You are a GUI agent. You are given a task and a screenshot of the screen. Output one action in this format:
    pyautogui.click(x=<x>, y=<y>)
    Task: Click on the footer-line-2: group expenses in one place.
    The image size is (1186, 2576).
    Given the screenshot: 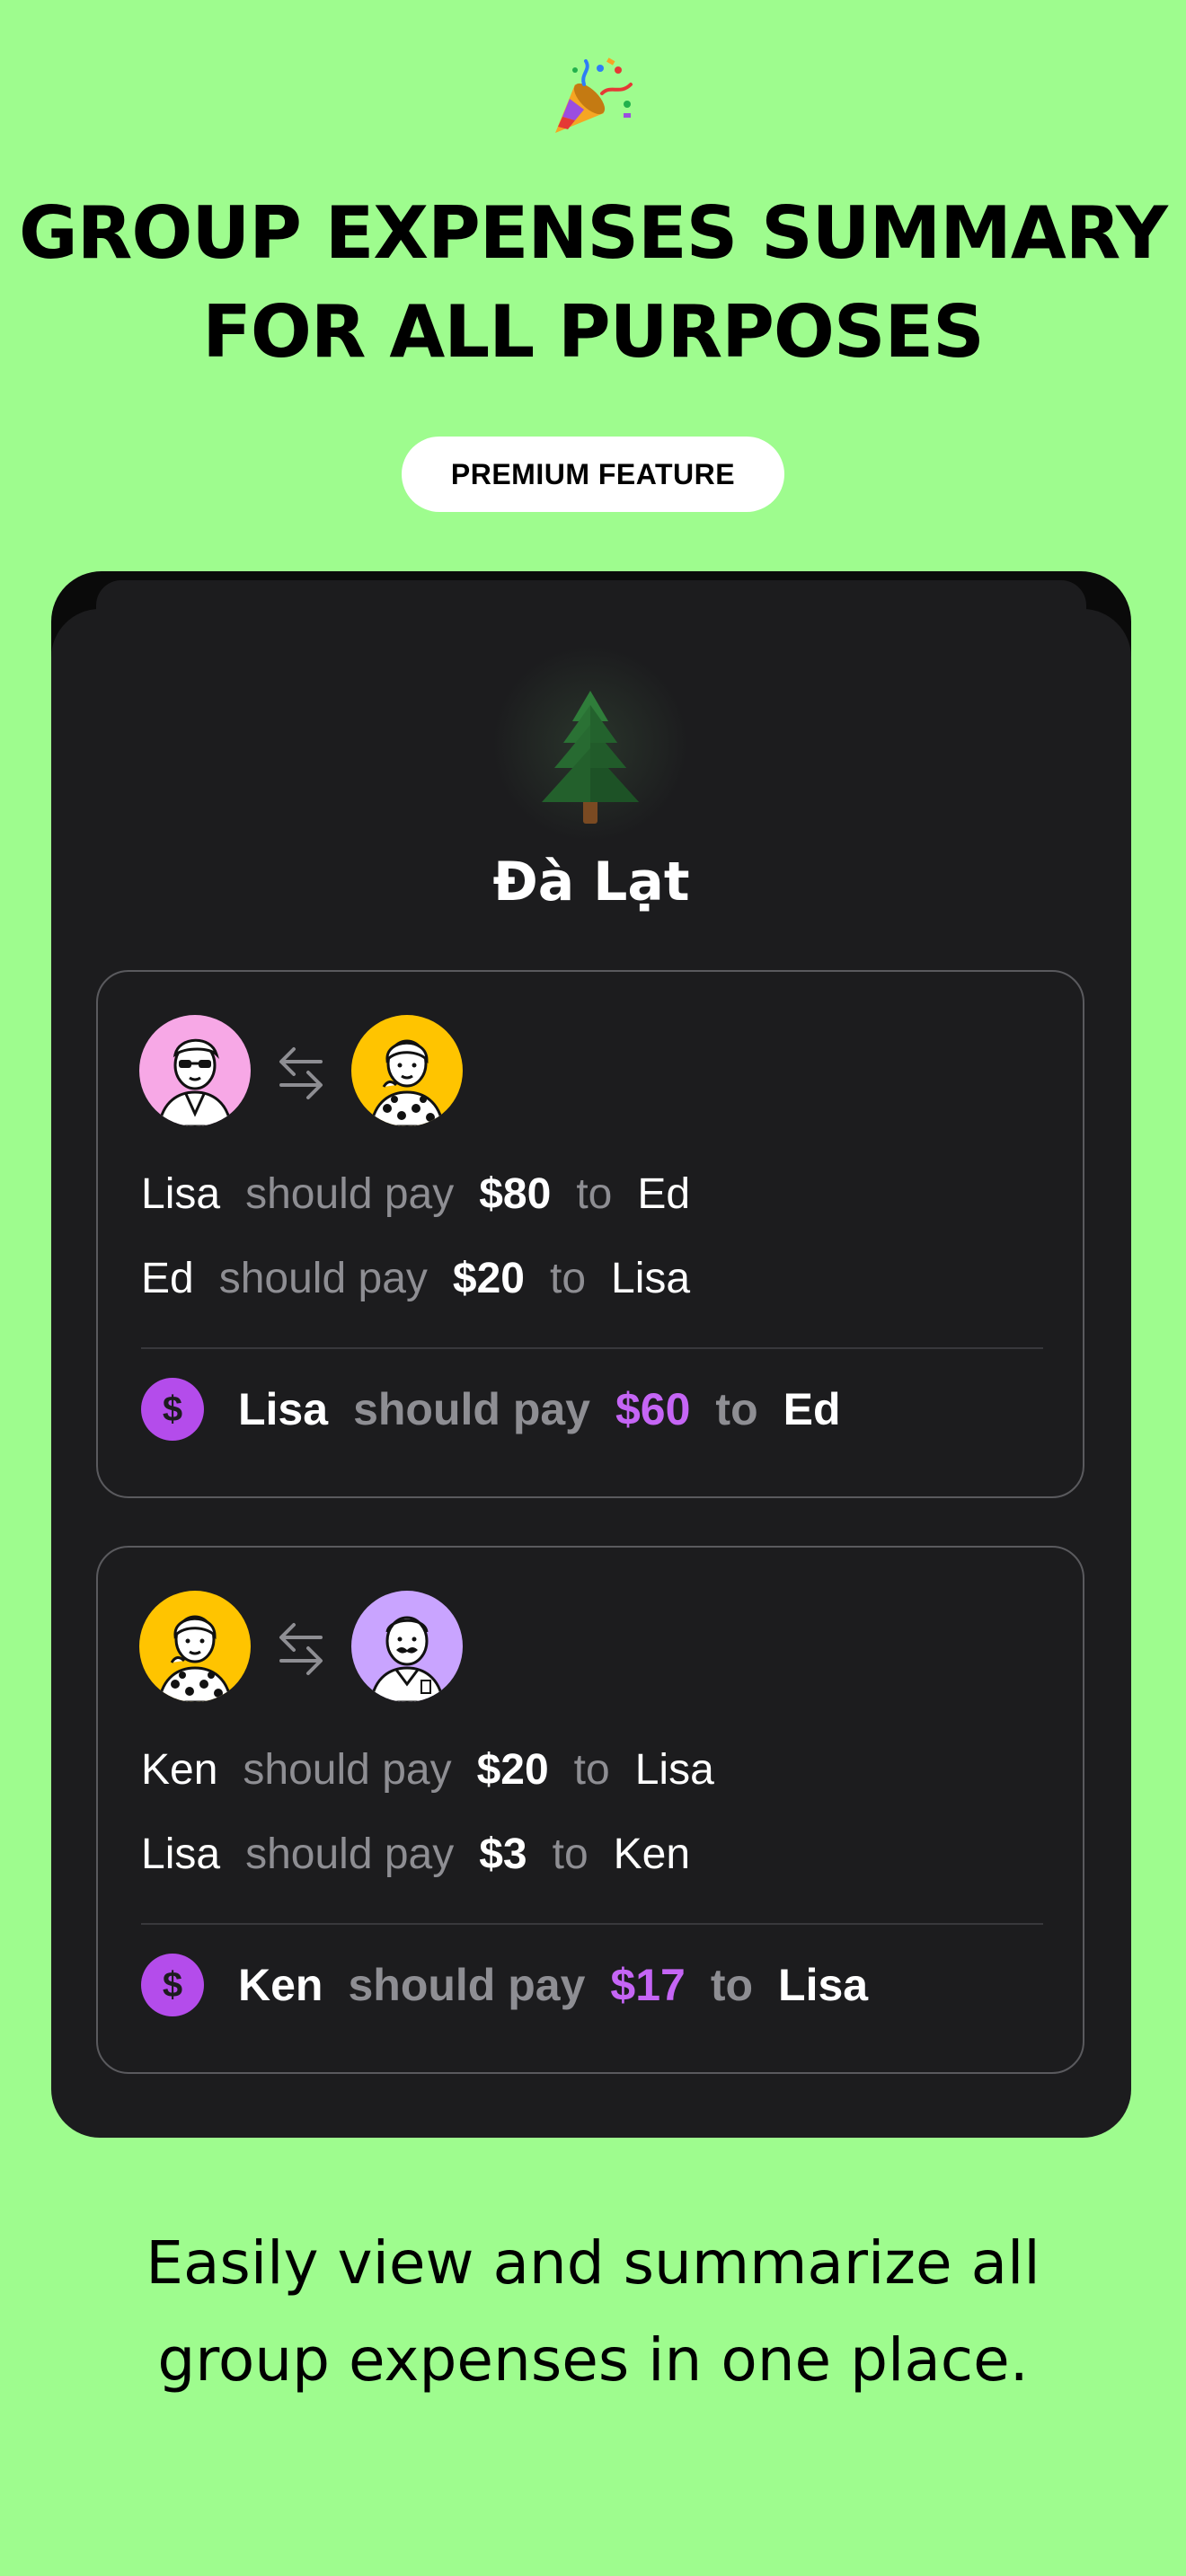 What is the action you would take?
    pyautogui.click(x=593, y=2360)
    